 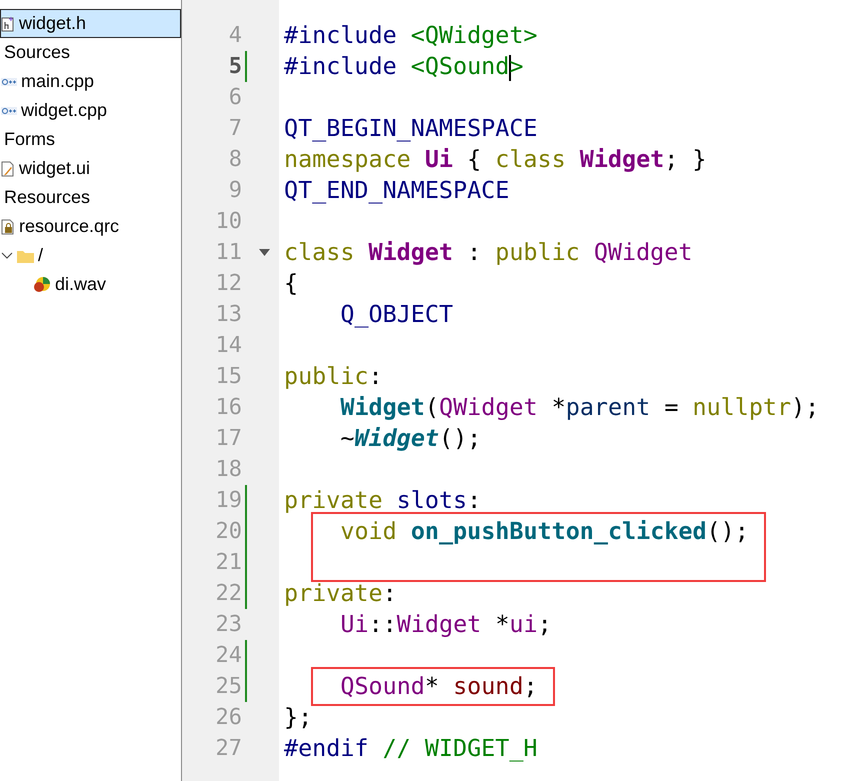 What do you see at coordinates (90, 81) in the screenshot?
I see `tree-item: main.cpp` at bounding box center [90, 81].